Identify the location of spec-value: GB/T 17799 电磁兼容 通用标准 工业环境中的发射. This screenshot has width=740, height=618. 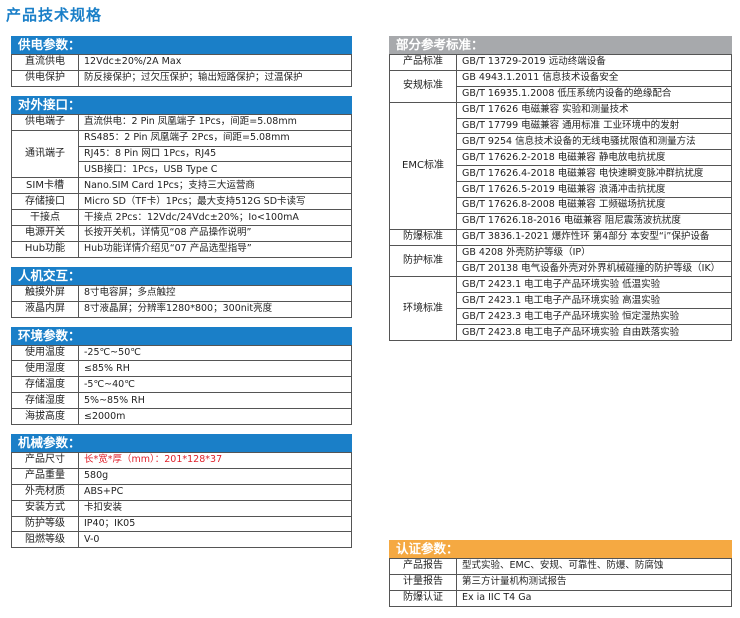
(594, 126).